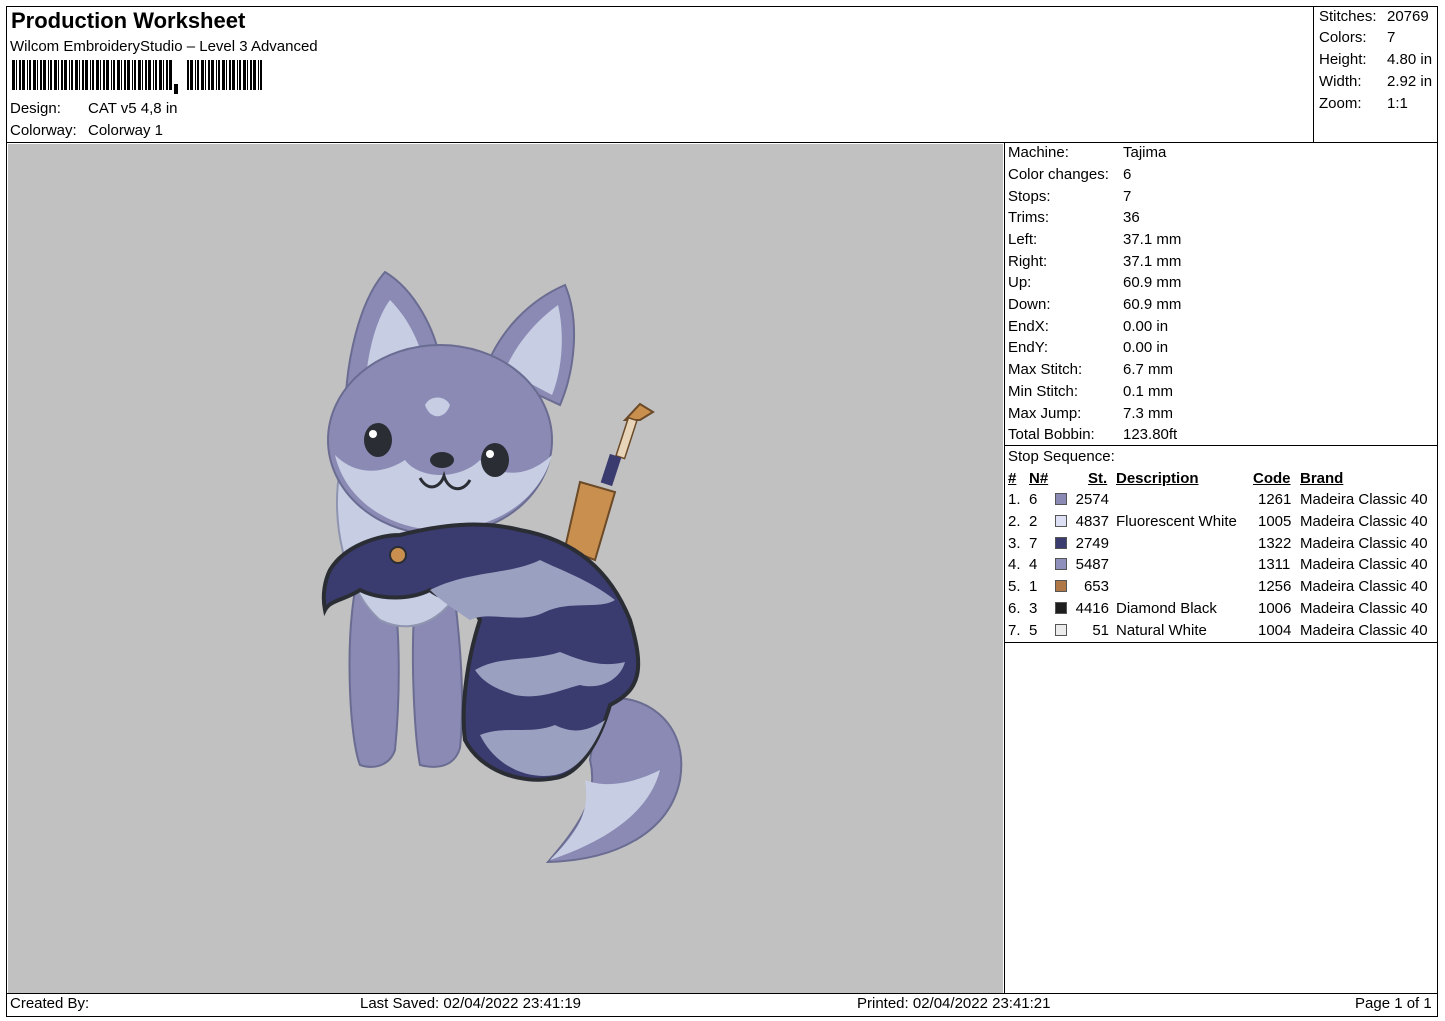 The width and height of the screenshot is (1445, 1021). Describe the element at coordinates (1045, 369) in the screenshot. I see `info-label: Max Stitch:` at that location.